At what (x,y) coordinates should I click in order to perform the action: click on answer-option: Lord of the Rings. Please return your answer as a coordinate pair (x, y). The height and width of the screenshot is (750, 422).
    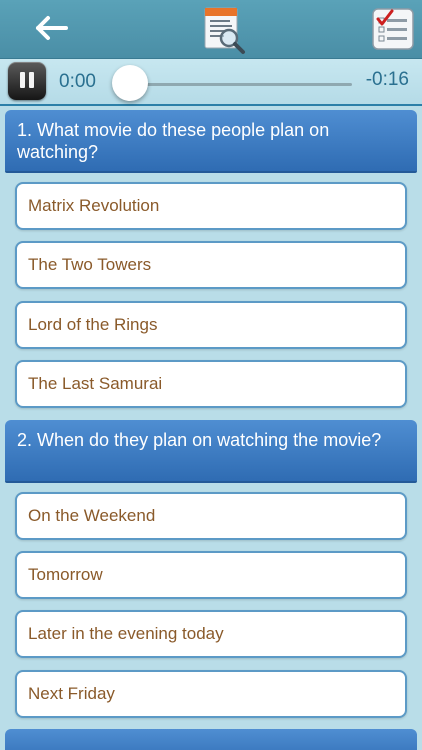
    Looking at the image, I should click on (211, 325).